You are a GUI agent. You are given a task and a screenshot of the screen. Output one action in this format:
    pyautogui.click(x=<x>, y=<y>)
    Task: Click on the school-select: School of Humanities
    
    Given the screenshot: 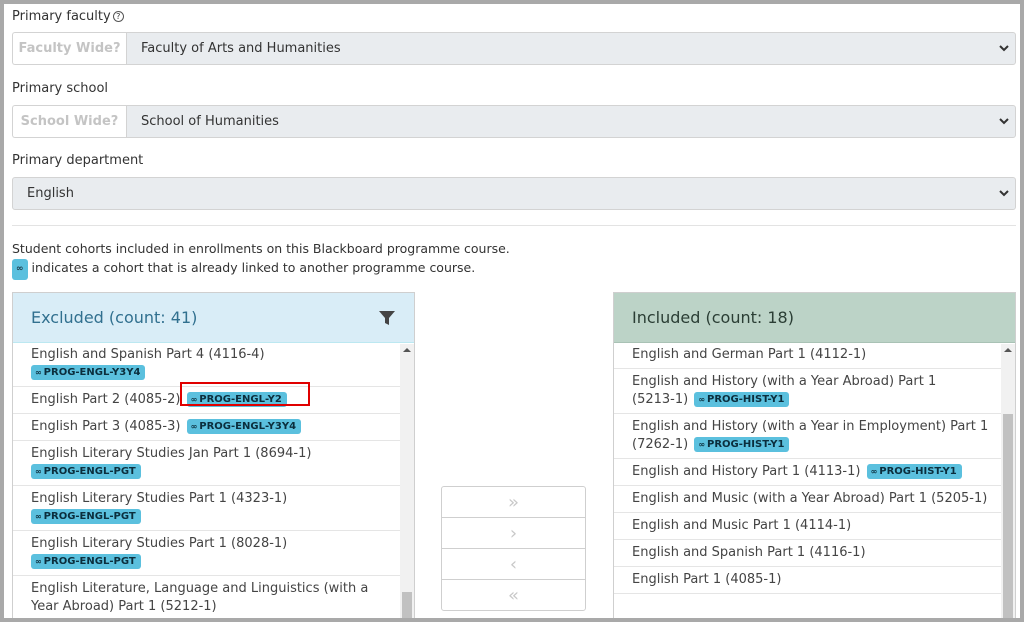 What is the action you would take?
    pyautogui.click(x=571, y=121)
    